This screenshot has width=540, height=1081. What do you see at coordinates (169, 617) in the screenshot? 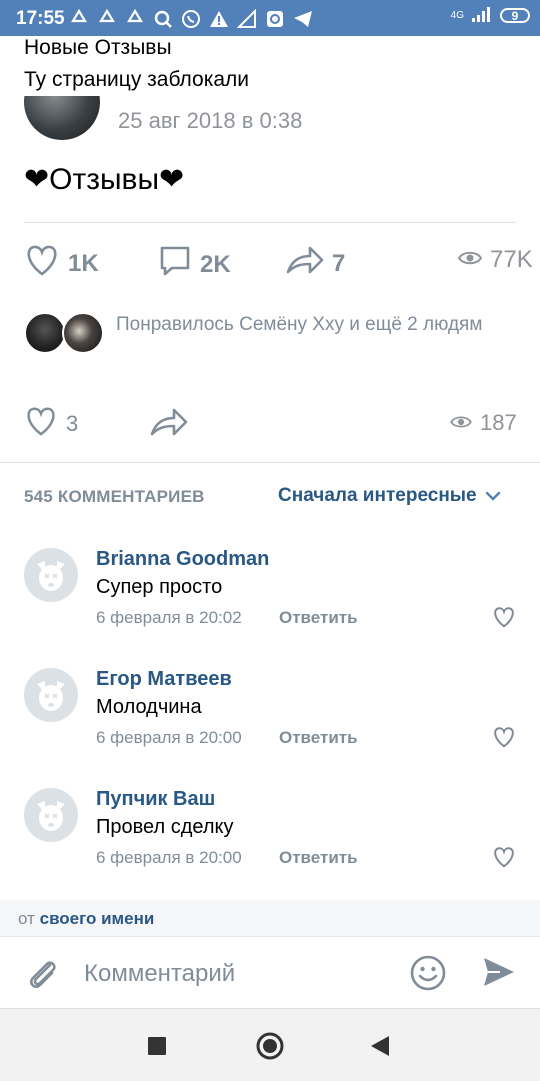
I see `comment-date: 6 февраля в 20:02` at bounding box center [169, 617].